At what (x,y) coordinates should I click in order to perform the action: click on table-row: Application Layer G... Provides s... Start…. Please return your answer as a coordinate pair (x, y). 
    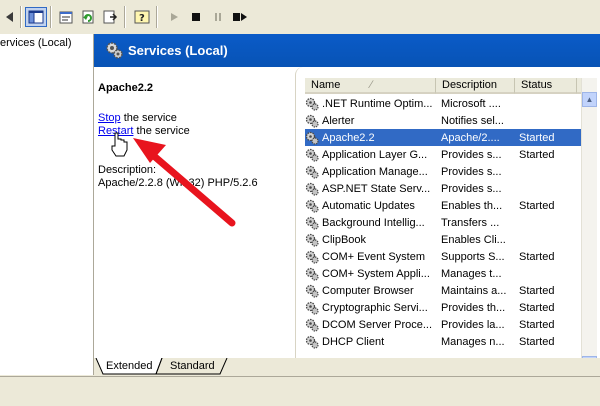
    Looking at the image, I should click on (443, 154).